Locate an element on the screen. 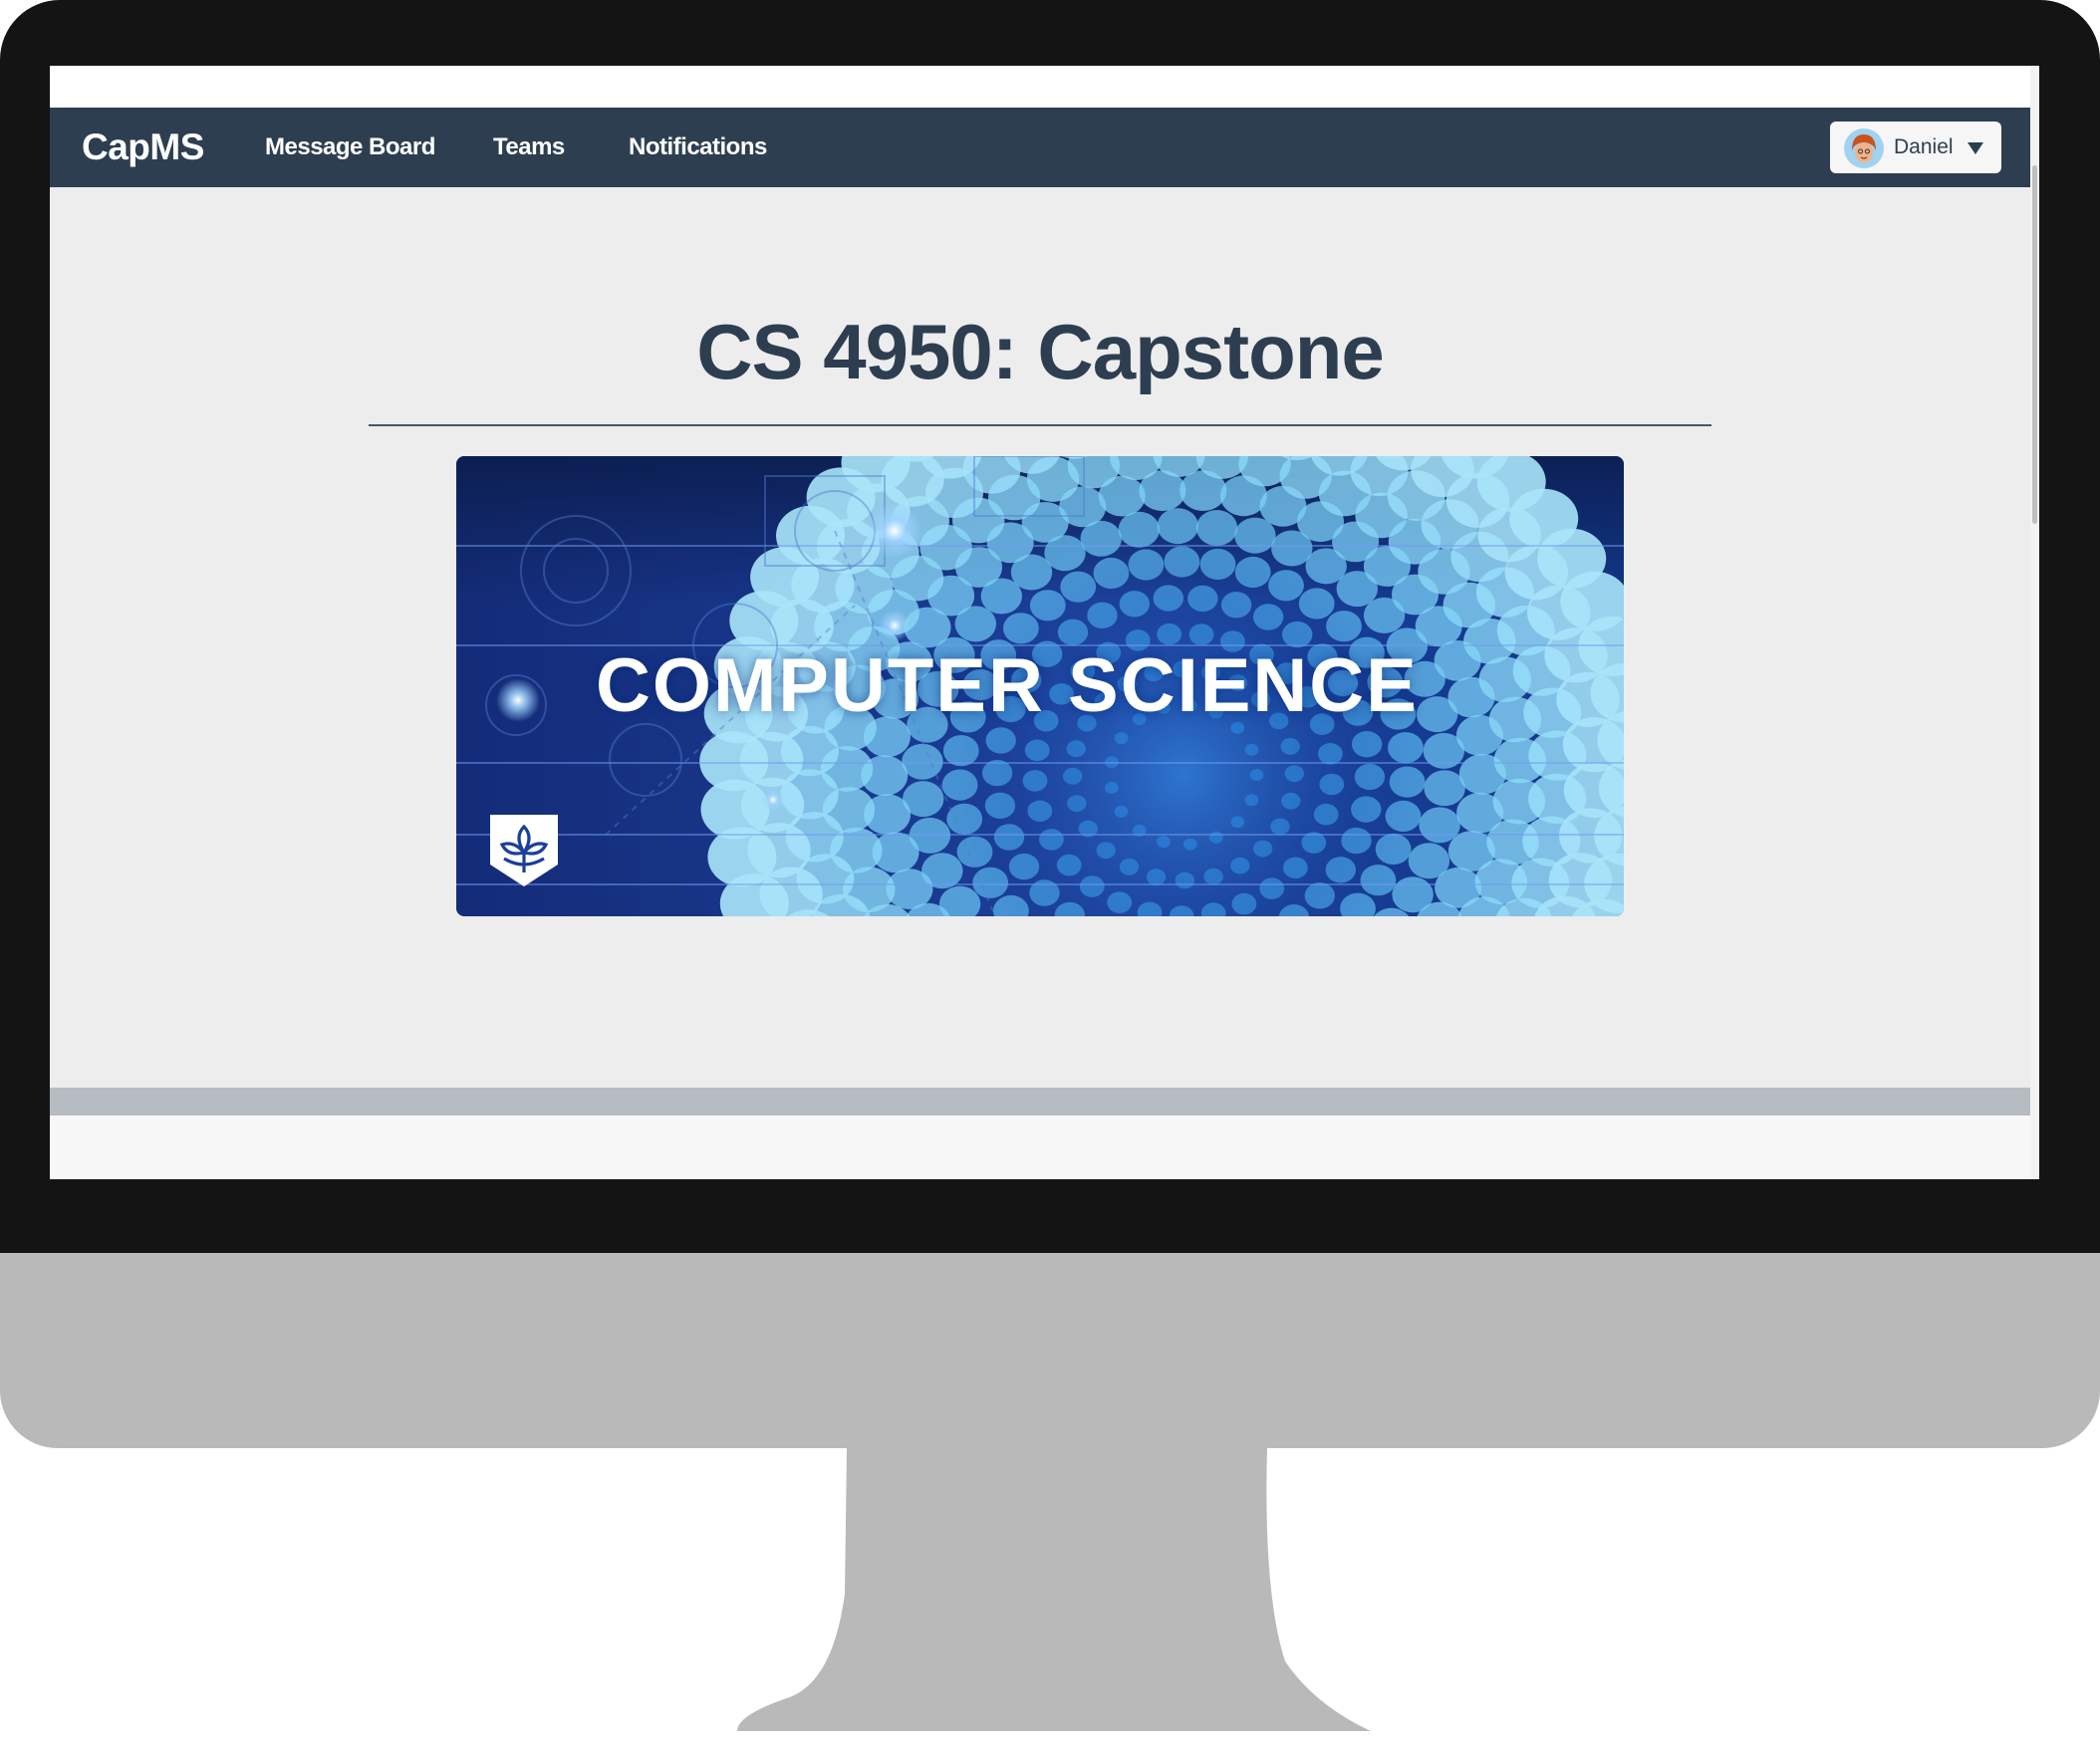 This screenshot has width=2100, height=1738. page-bottom-area is located at coordinates (1044, 1147).